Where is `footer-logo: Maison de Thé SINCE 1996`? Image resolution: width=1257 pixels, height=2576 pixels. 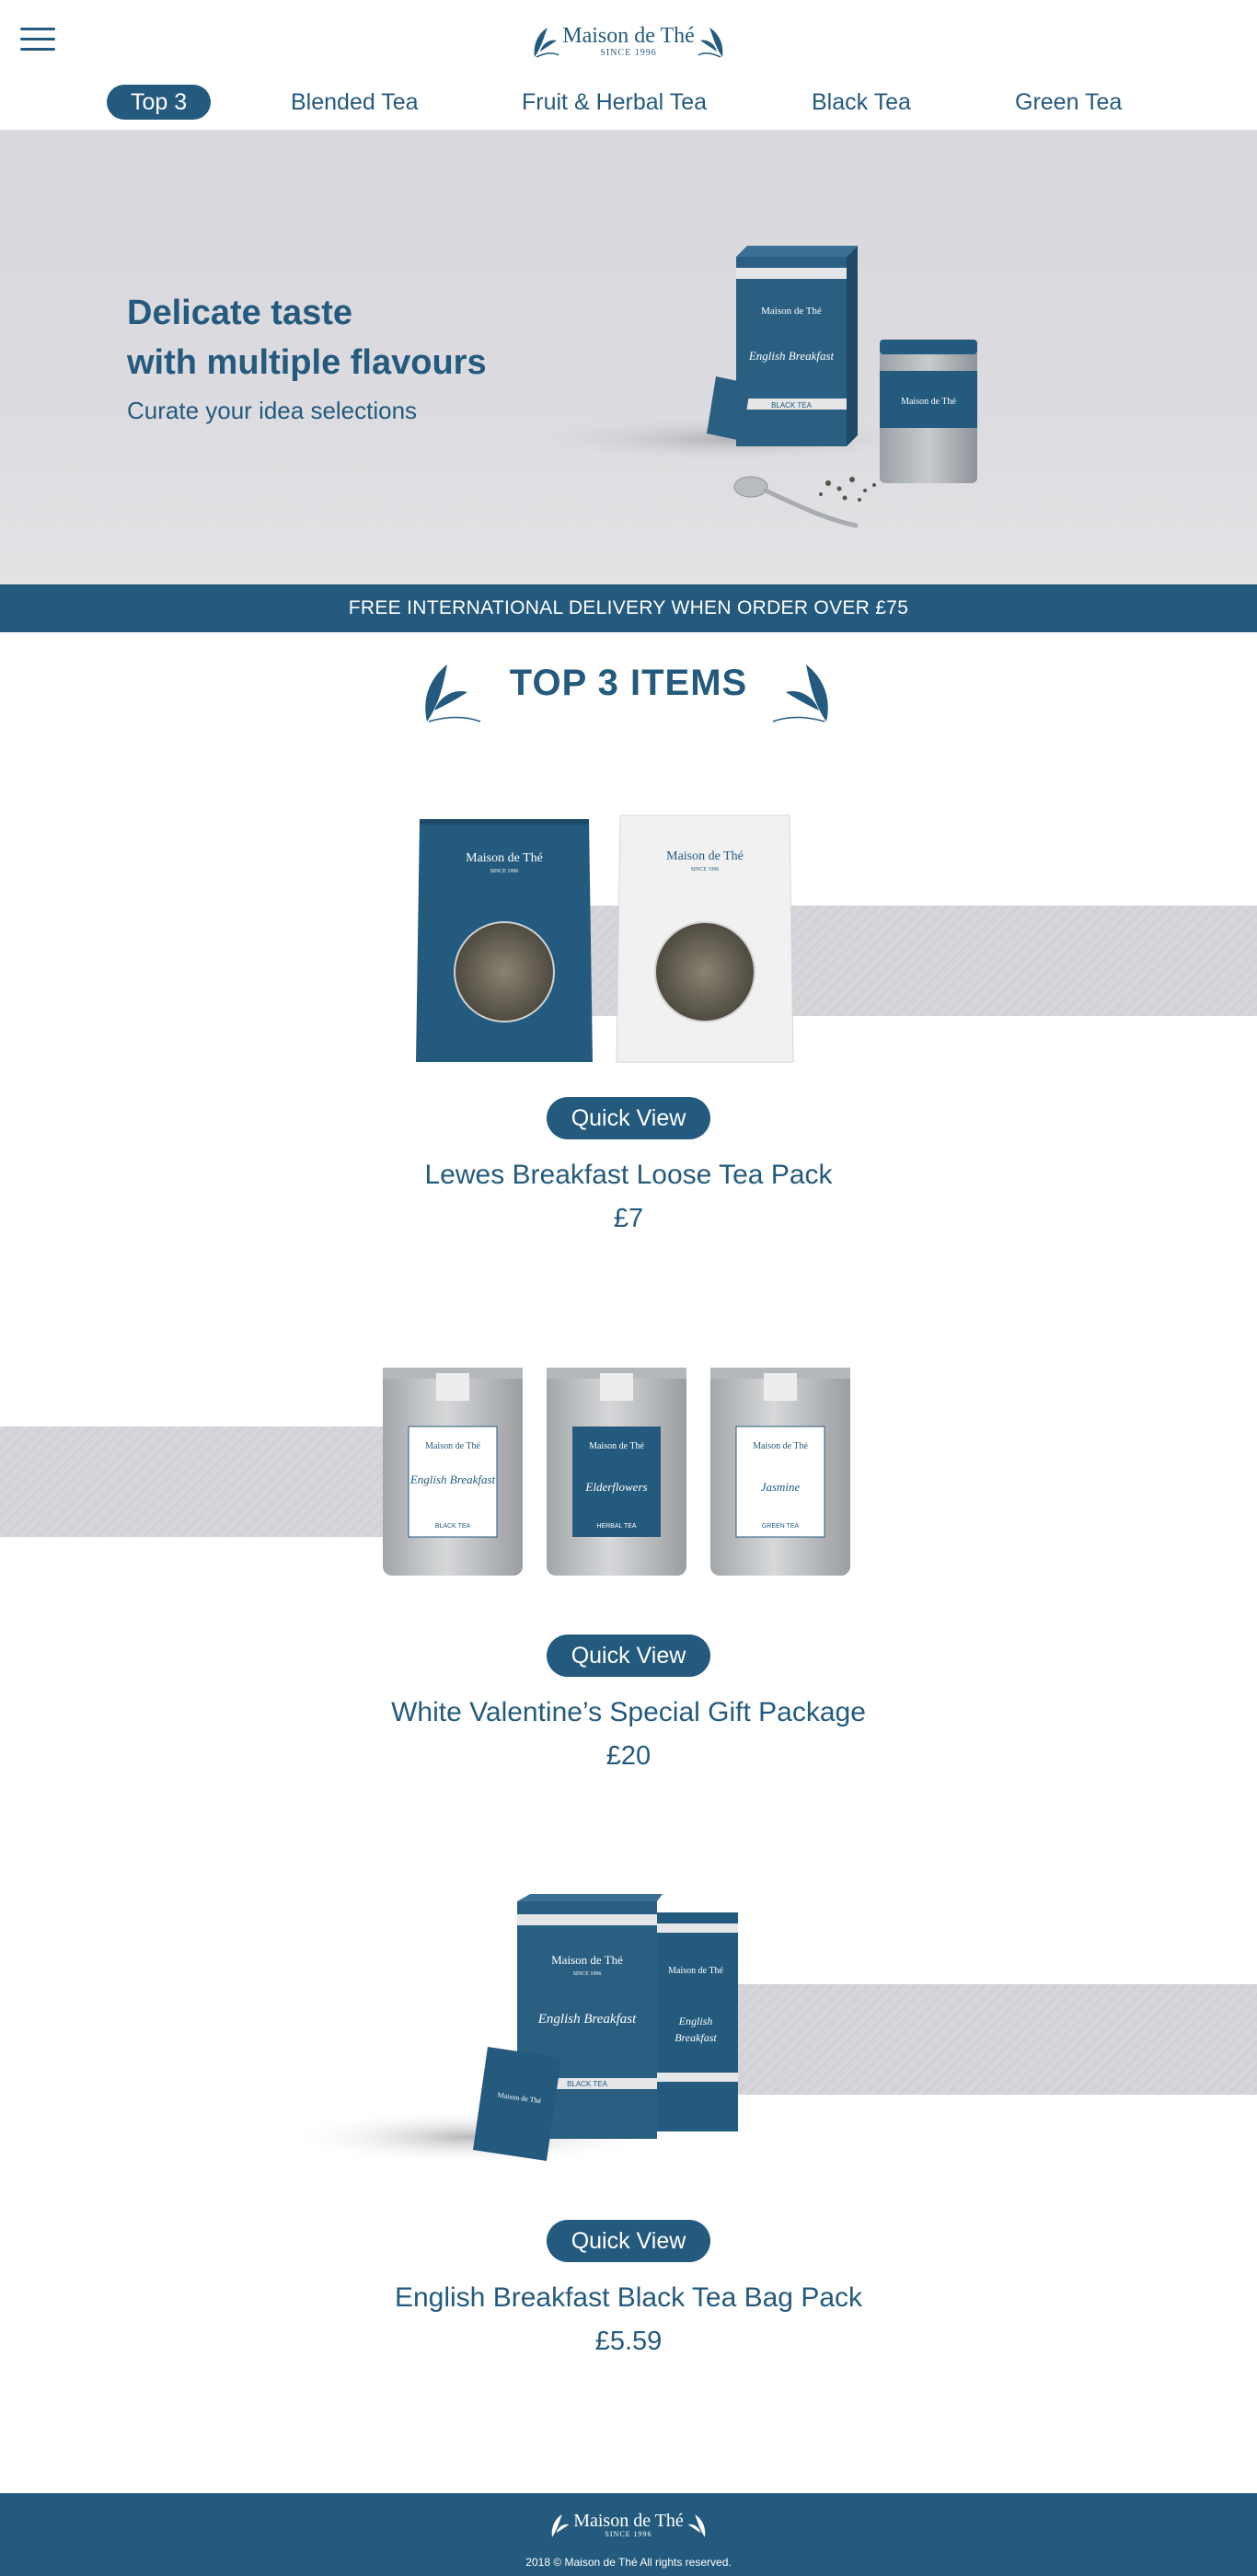
footer-logo: Maison de Thé SINCE 1996 is located at coordinates (628, 2524).